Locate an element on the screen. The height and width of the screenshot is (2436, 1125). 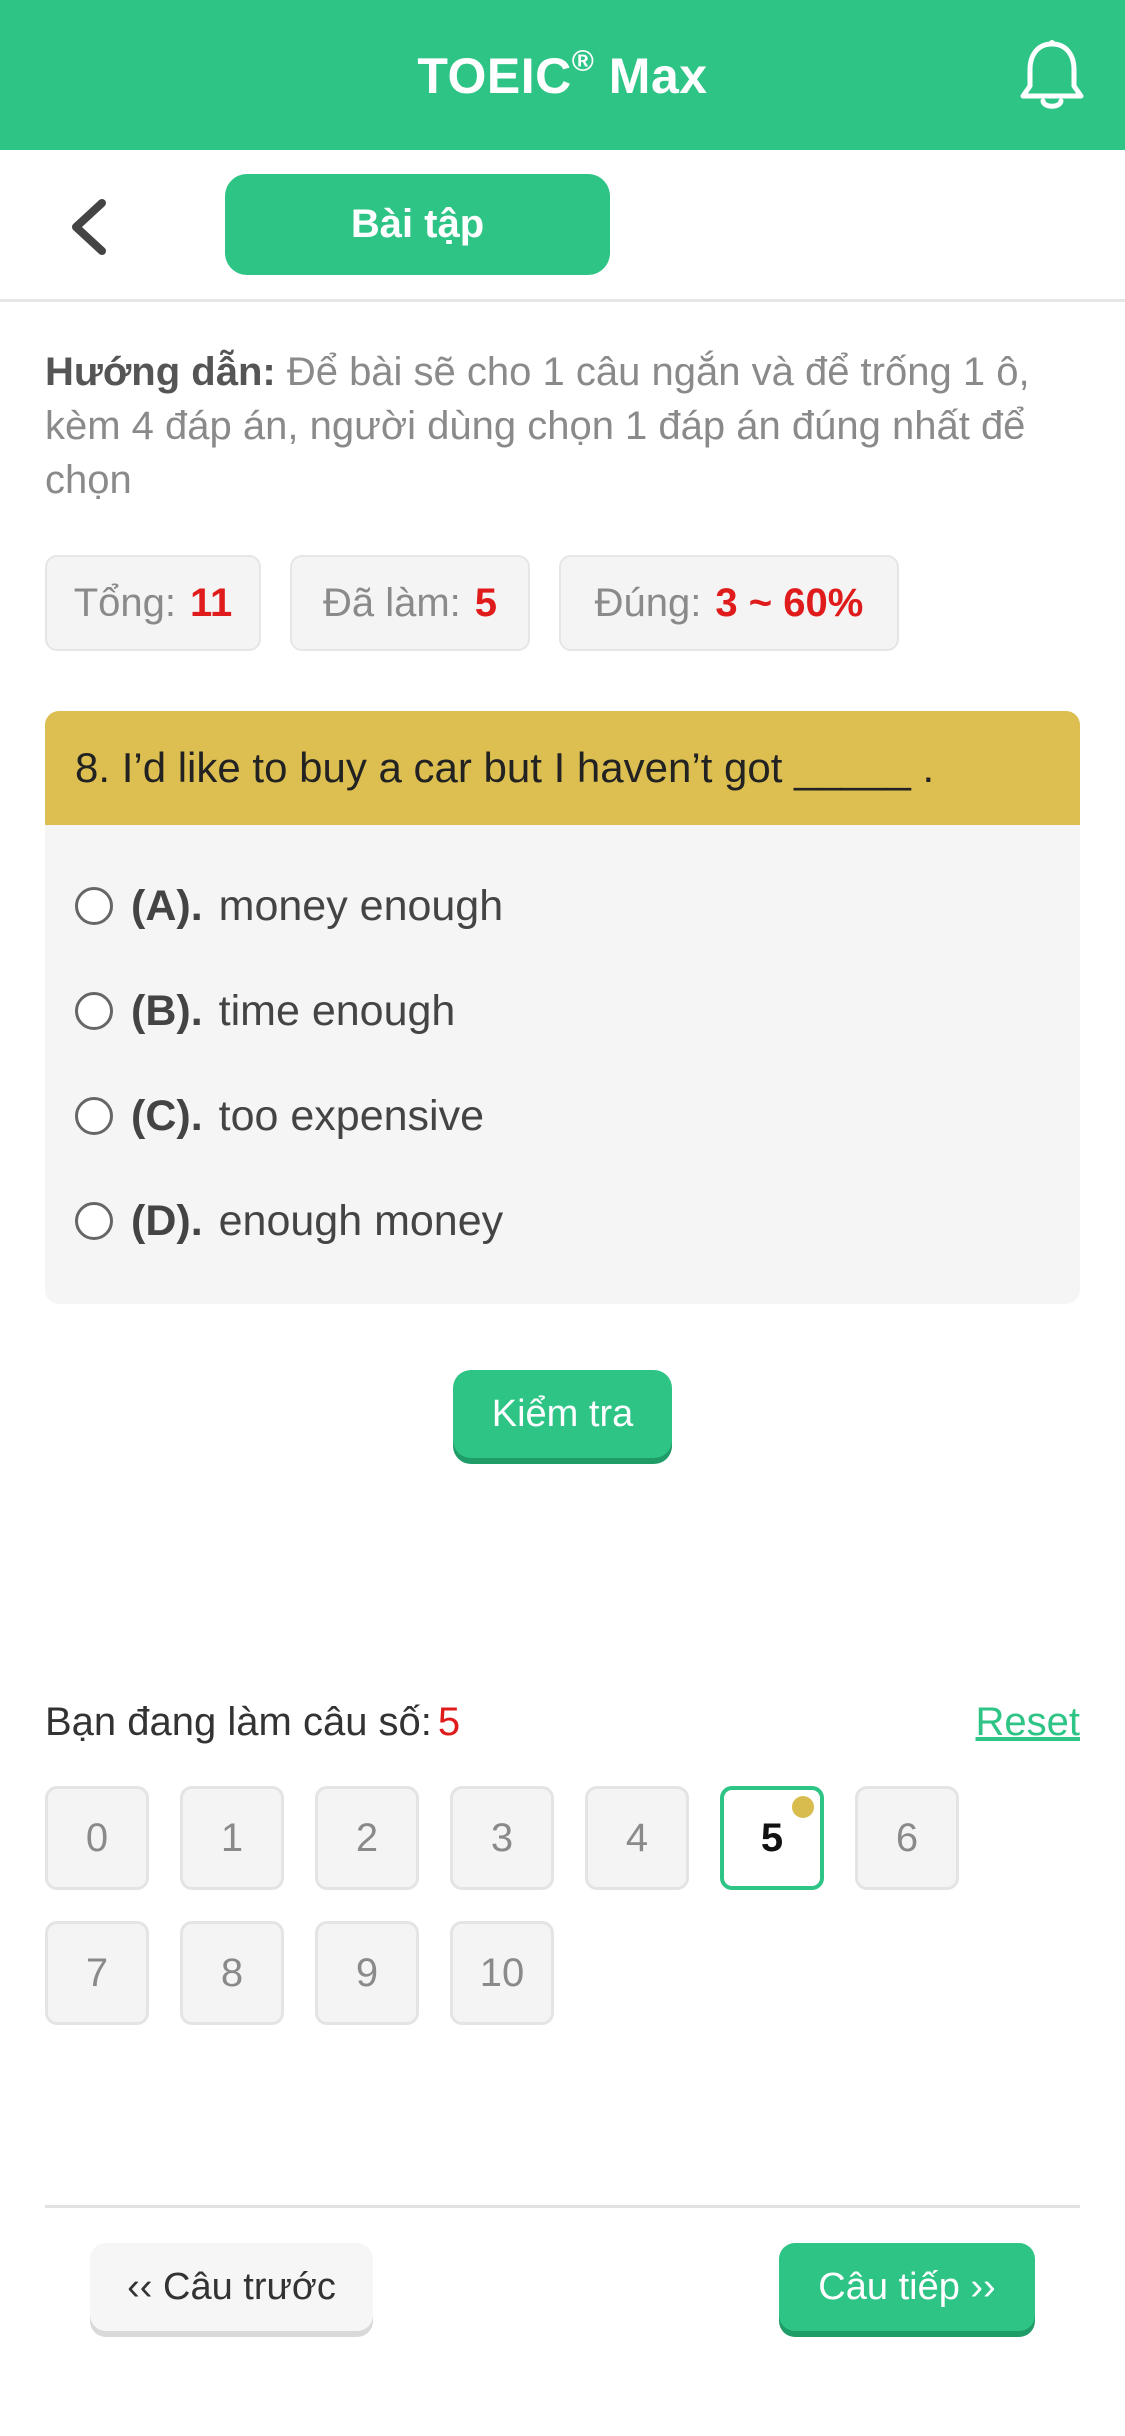
option-key: (B). is located at coordinates (167, 1010).